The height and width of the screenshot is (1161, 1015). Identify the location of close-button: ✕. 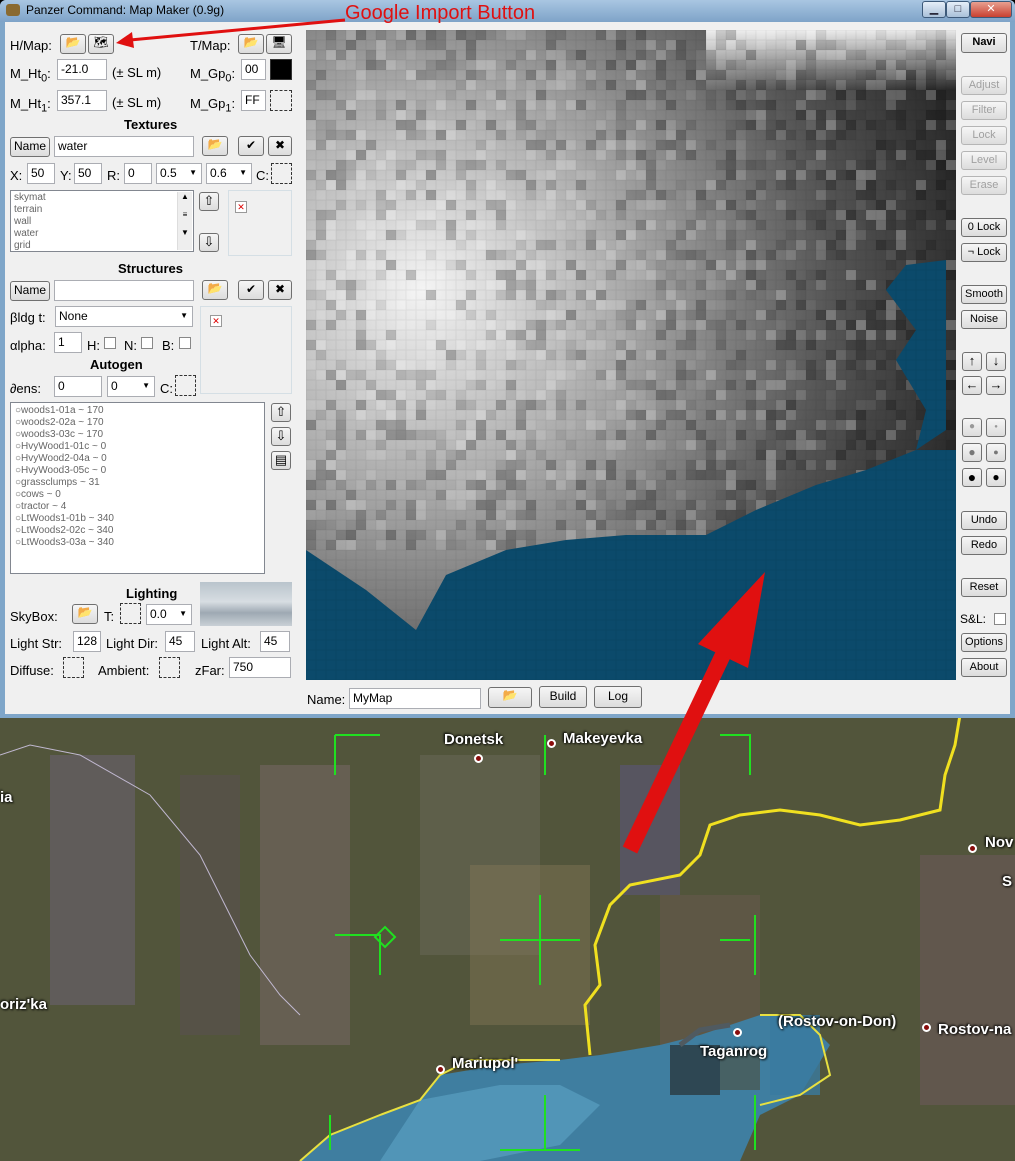
(991, 9).